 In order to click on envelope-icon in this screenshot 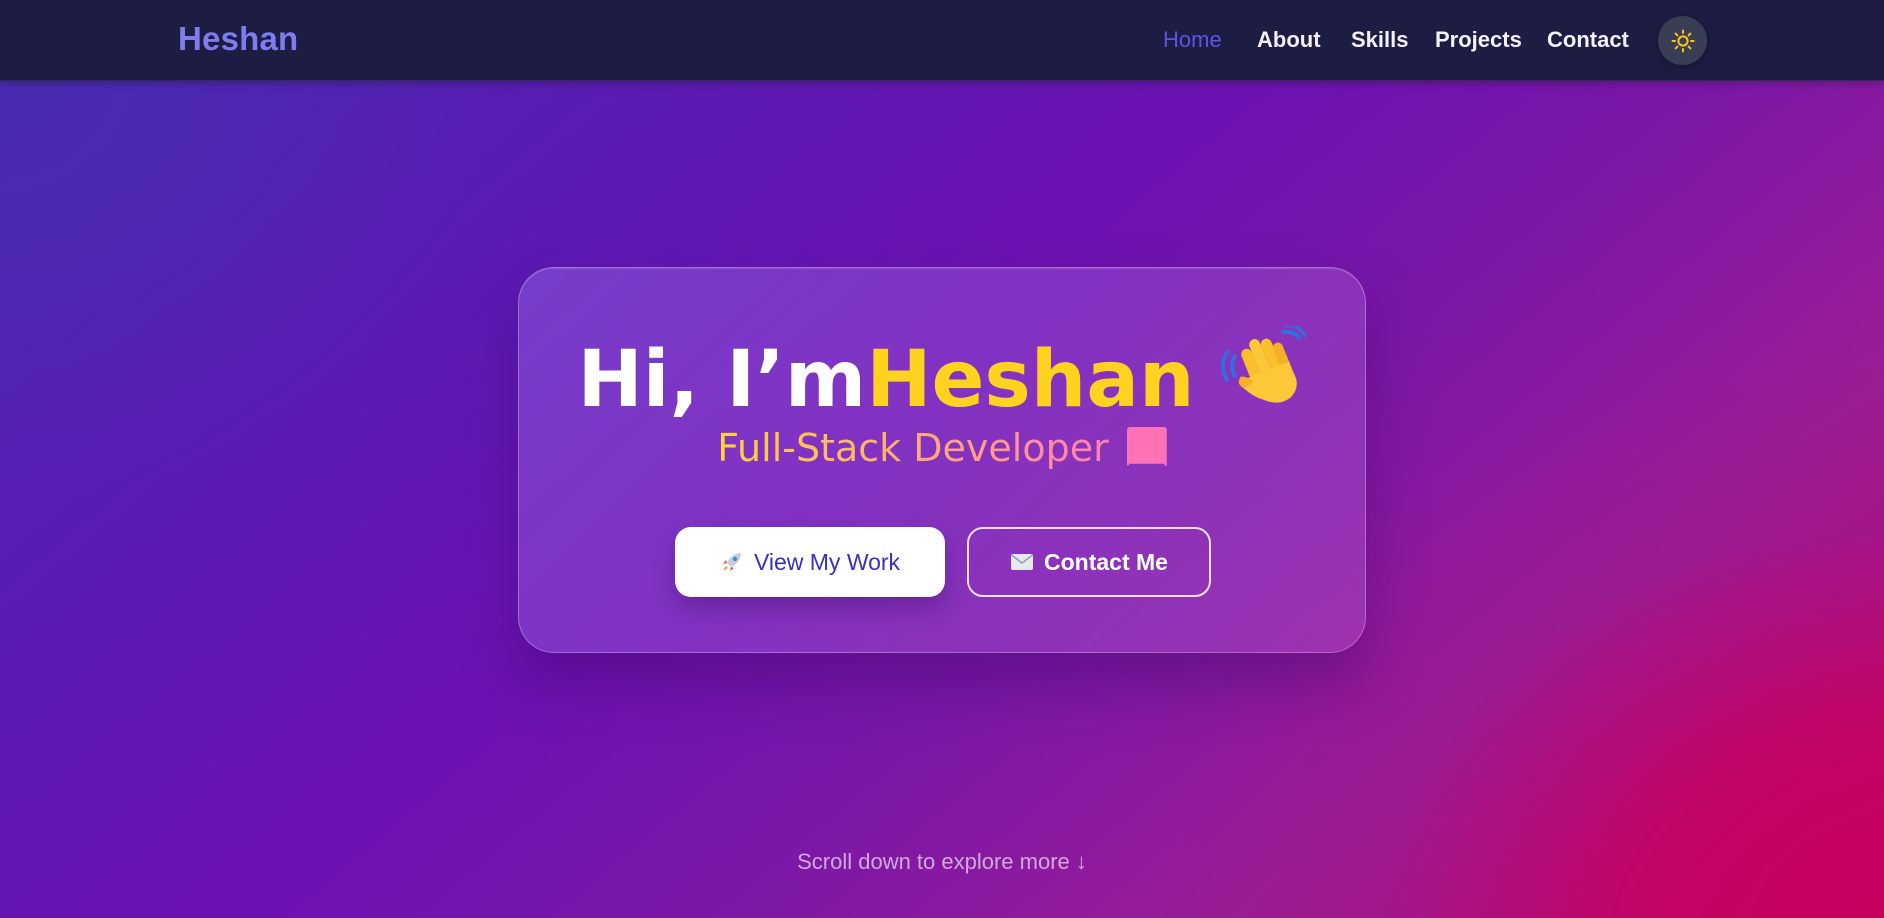, I will do `click(1022, 562)`.